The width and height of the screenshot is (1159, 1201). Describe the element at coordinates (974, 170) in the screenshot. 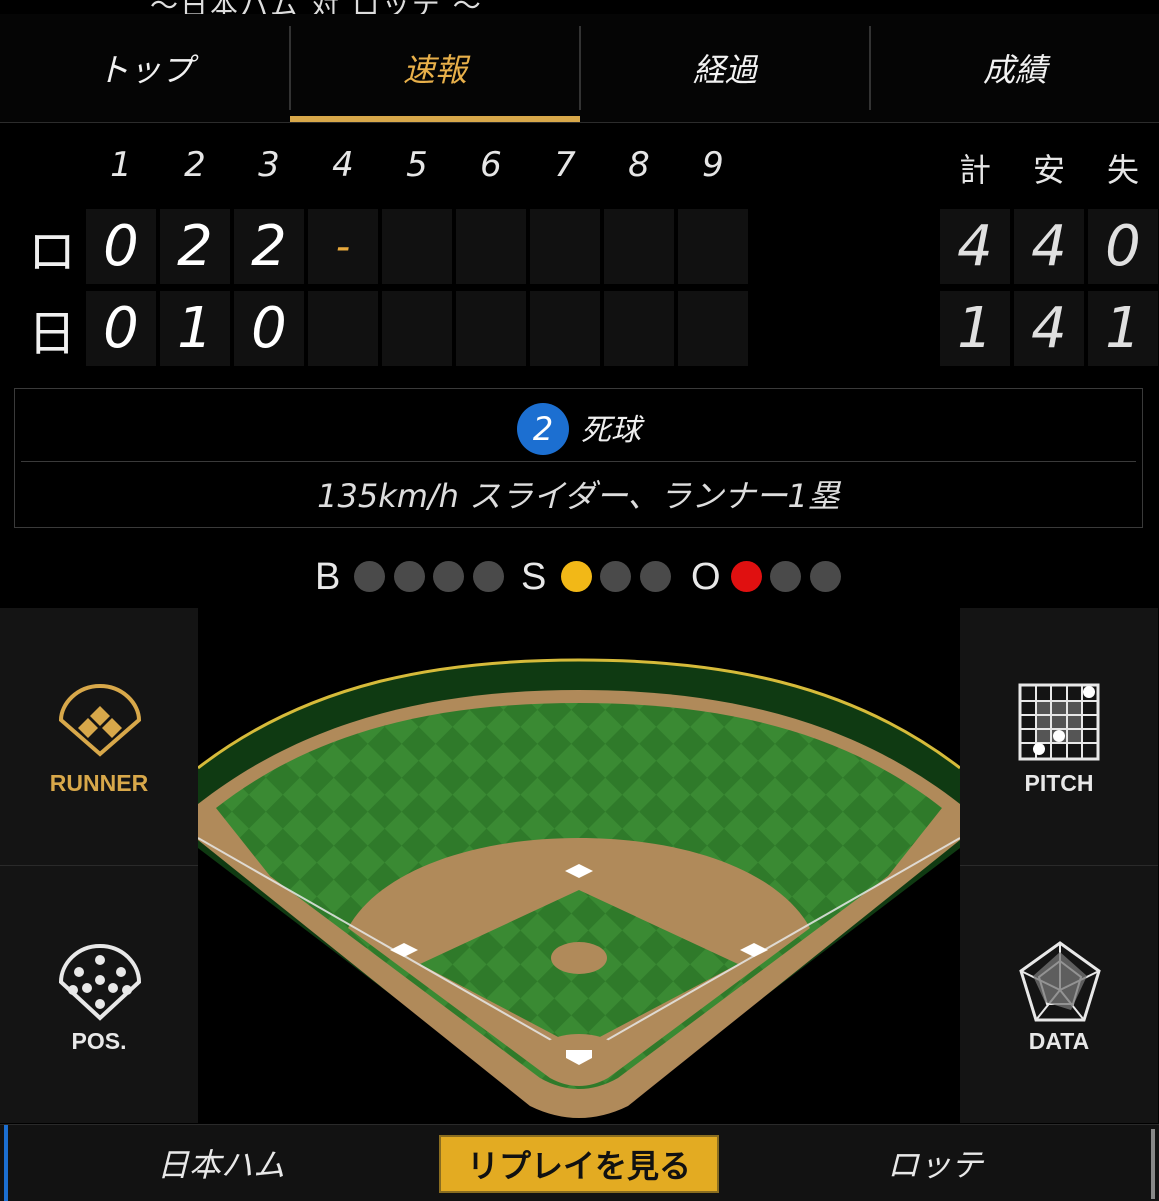

I see `totals-header-runs: 計` at that location.